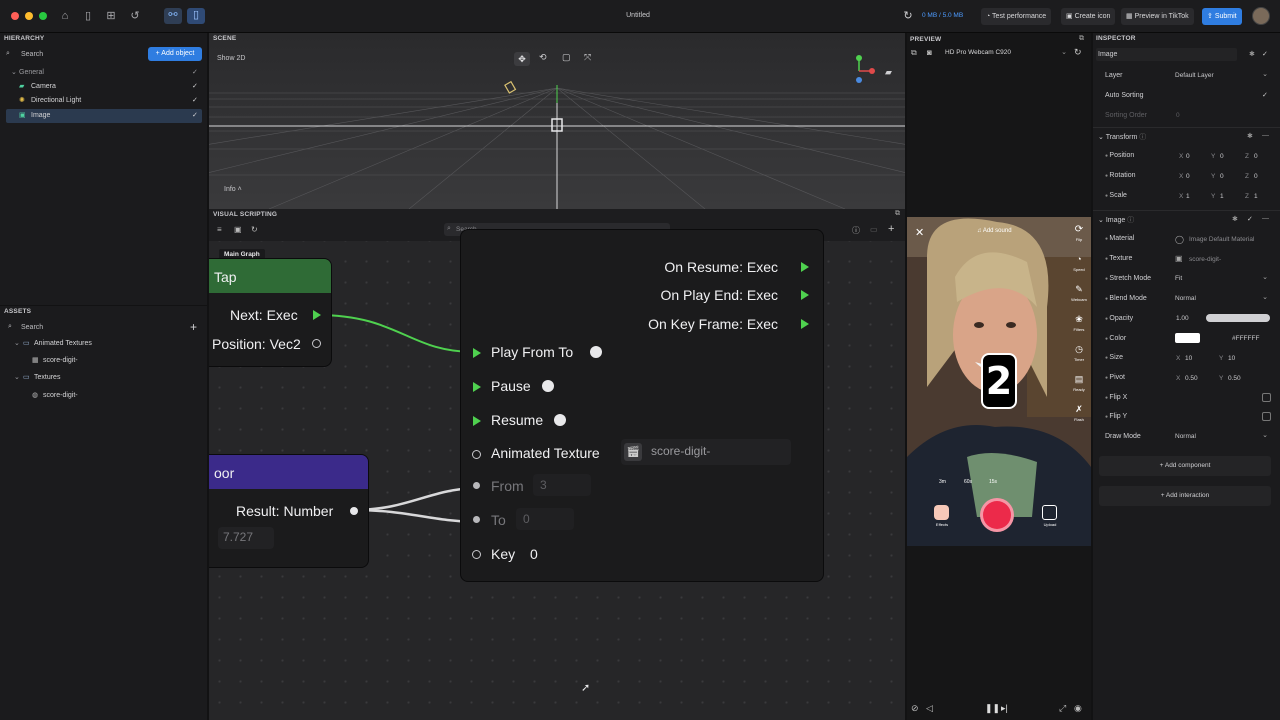 This screenshot has width=1280, height=720. What do you see at coordinates (1234, 378) in the screenshot?
I see `pivot-y-input: 0.50` at bounding box center [1234, 378].